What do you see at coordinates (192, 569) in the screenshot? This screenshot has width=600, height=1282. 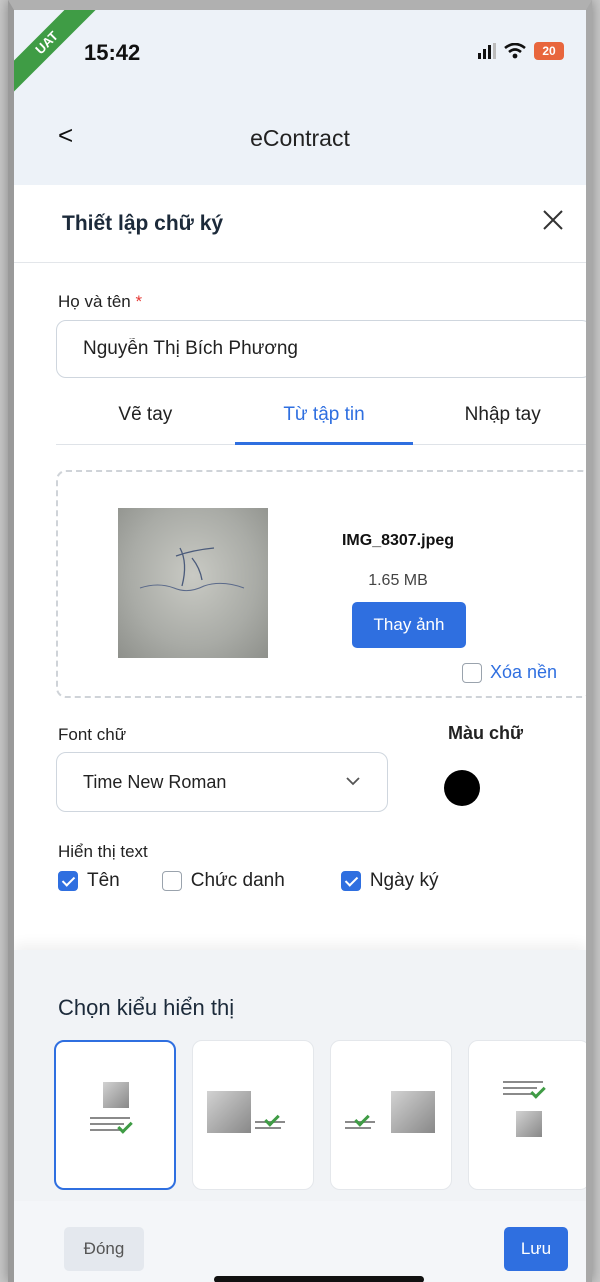 I see `signature-scribble-icon` at bounding box center [192, 569].